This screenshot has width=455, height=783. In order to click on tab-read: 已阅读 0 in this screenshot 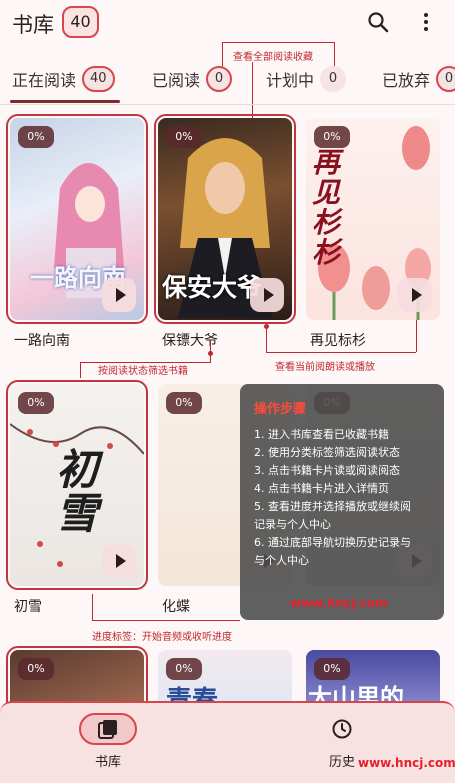, I will do `click(192, 79)`.